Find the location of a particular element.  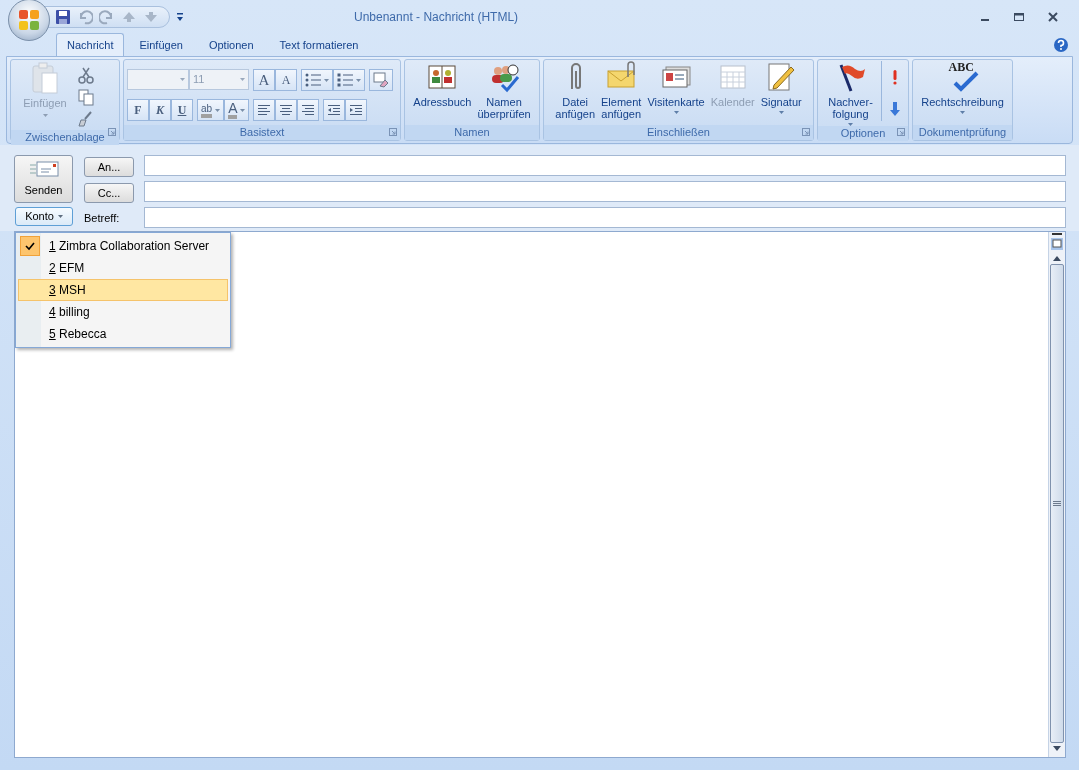

ribbon-tab: Nachricht is located at coordinates (90, 44).